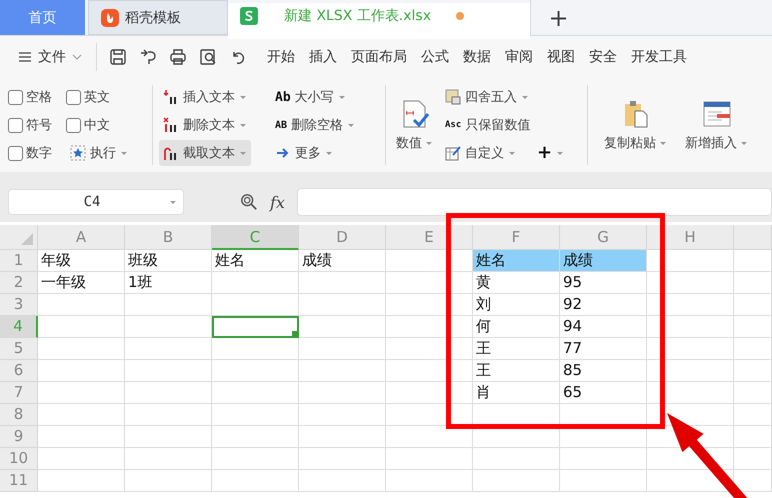 The height and width of the screenshot is (498, 772). Describe the element at coordinates (205, 97) in the screenshot. I see `text-tool-button: 插入文本` at that location.